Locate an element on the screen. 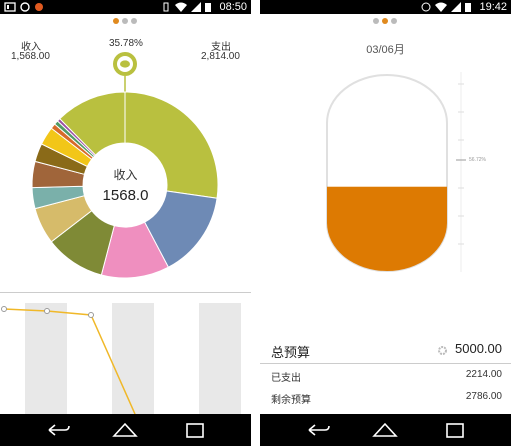 The height and width of the screenshot is (446, 511). gear-icon is located at coordinates (442, 350).